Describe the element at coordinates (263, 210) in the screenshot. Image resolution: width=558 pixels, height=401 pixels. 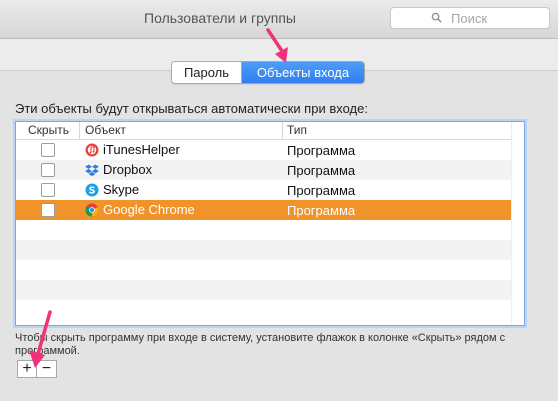
I see `table-row-selected: Google Chrome Программа` at that location.